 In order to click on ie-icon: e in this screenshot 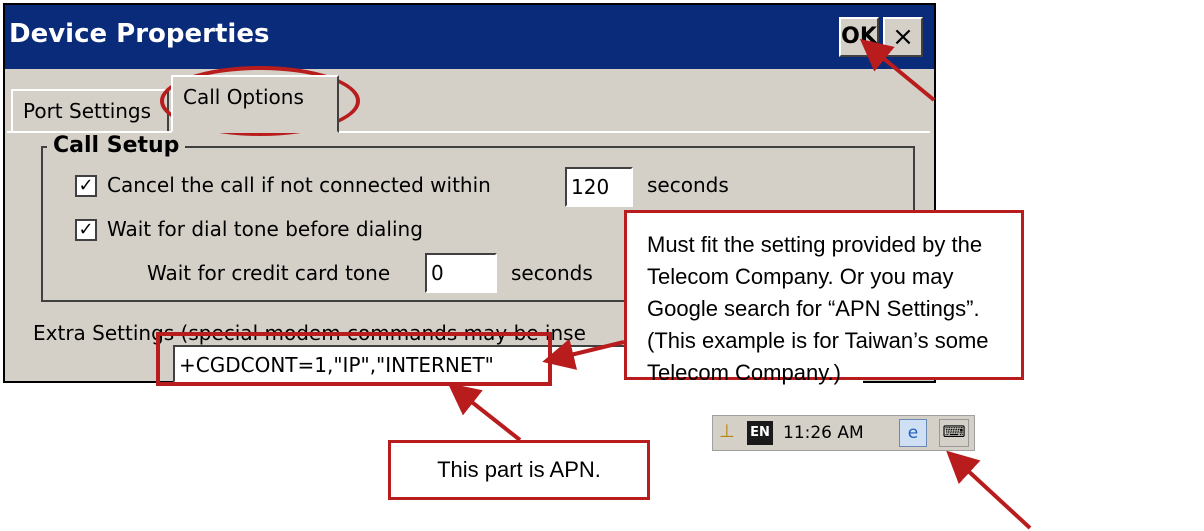, I will do `click(913, 433)`.